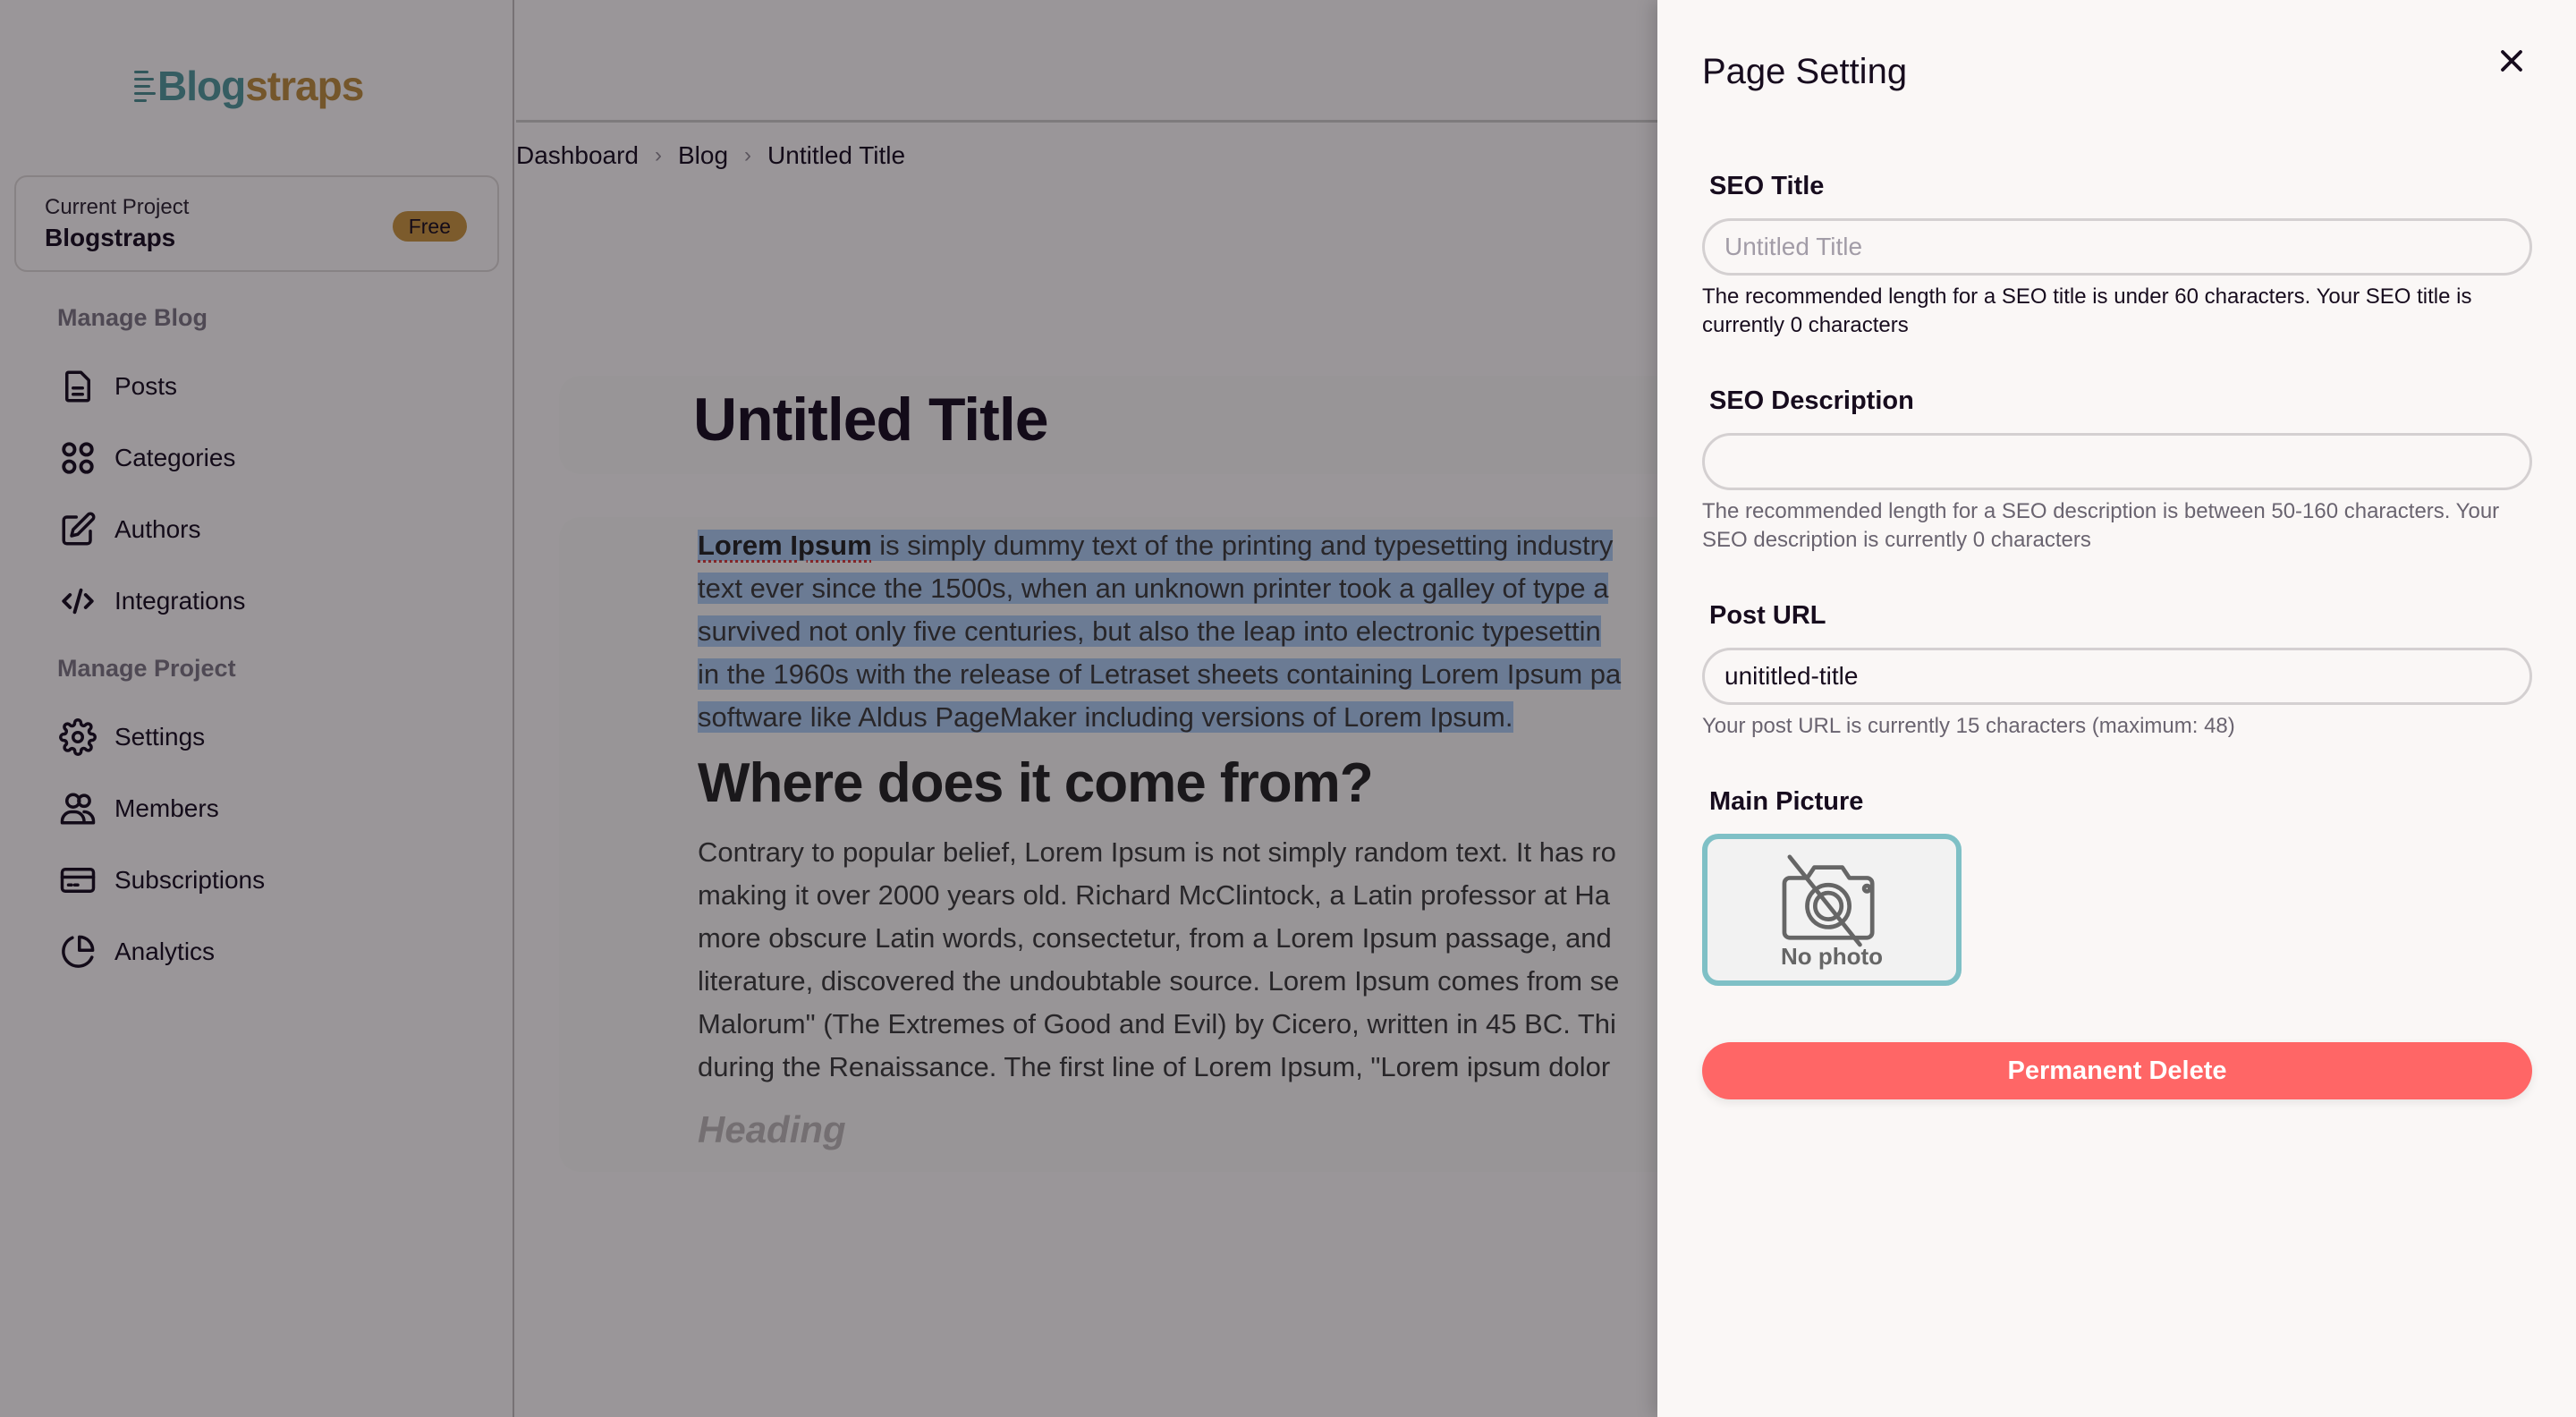 The height and width of the screenshot is (1417, 2576). I want to click on main-picture-label: Main Picture, so click(1786, 801).